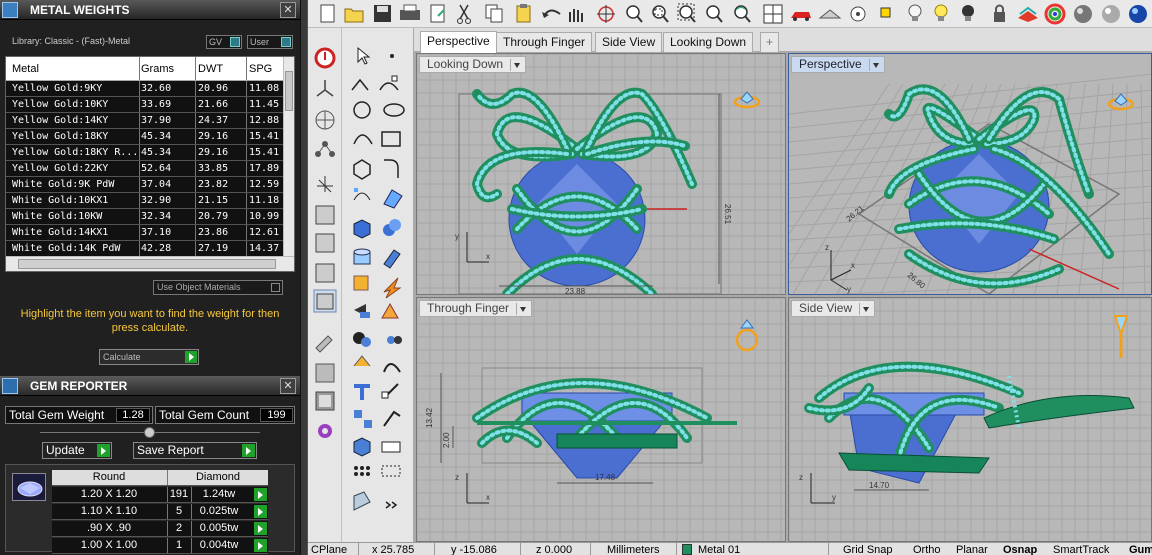  Describe the element at coordinates (915, 12) in the screenshot. I see `light-bulb-icon` at that location.